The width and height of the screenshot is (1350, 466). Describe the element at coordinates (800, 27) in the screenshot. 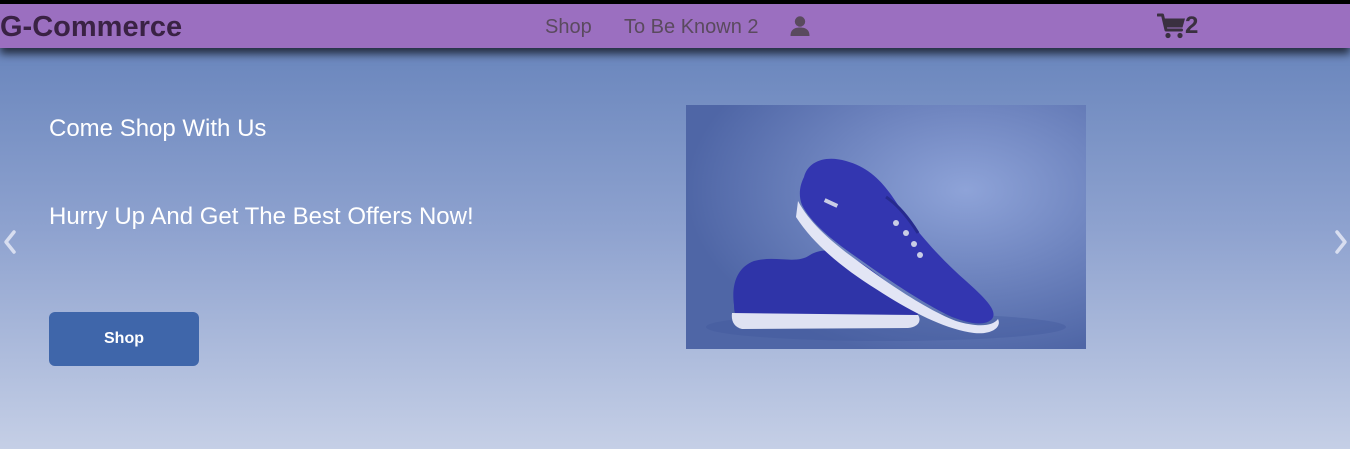

I see `user-icon` at that location.